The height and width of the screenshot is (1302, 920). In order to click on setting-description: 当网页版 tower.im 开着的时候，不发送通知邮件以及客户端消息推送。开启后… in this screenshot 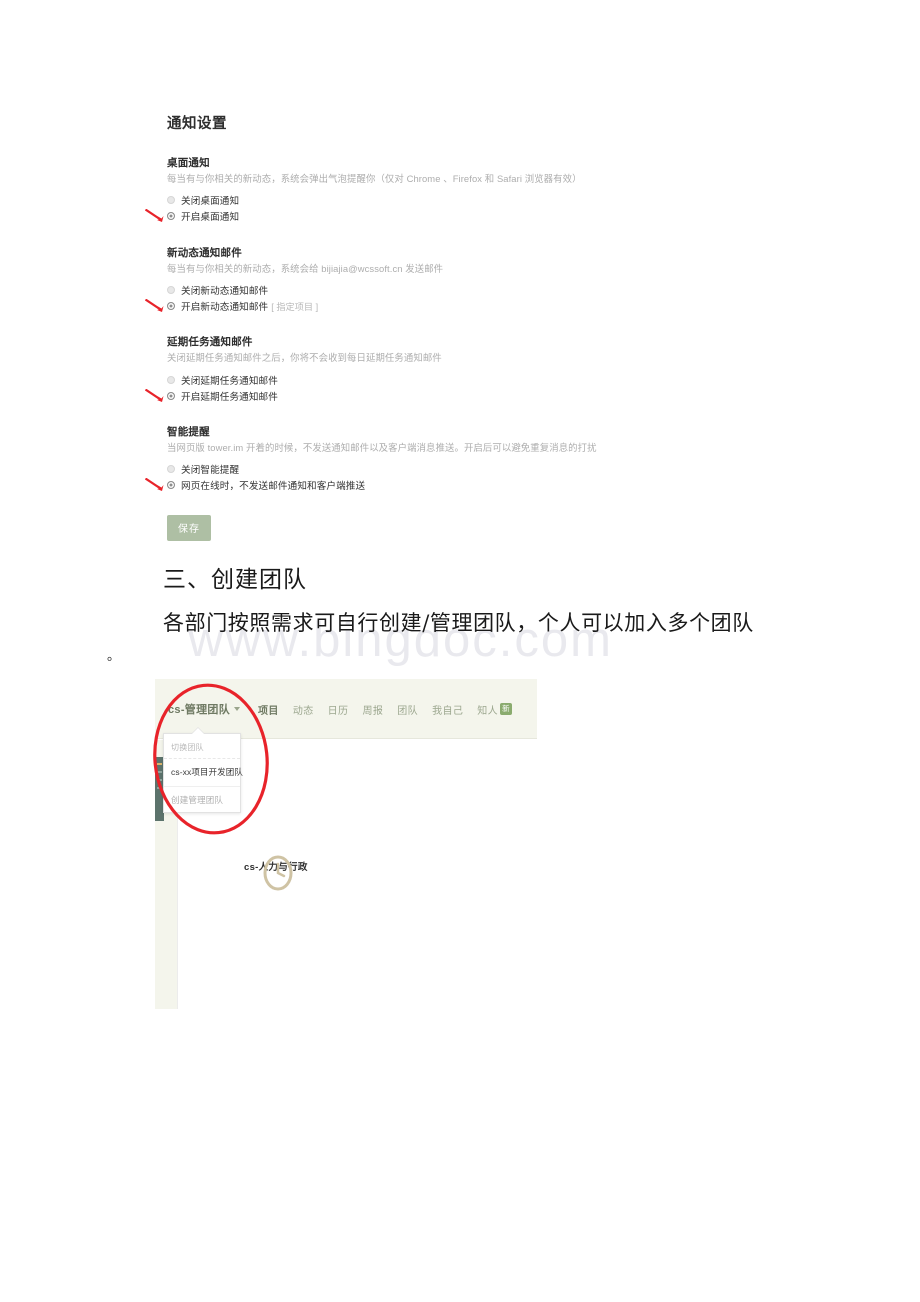, I will do `click(382, 448)`.